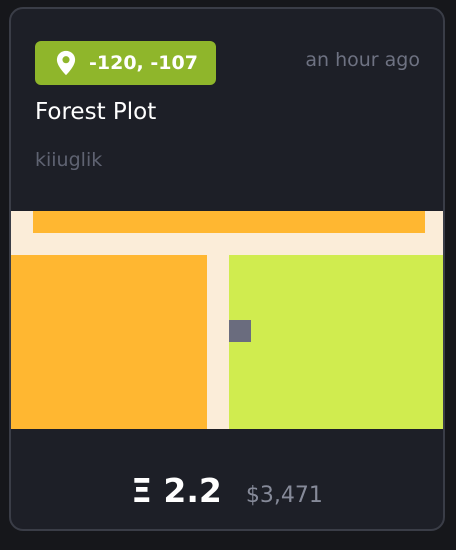 The image size is (456, 550). Describe the element at coordinates (143, 63) in the screenshot. I see `coordinates-text: -120, -107` at that location.